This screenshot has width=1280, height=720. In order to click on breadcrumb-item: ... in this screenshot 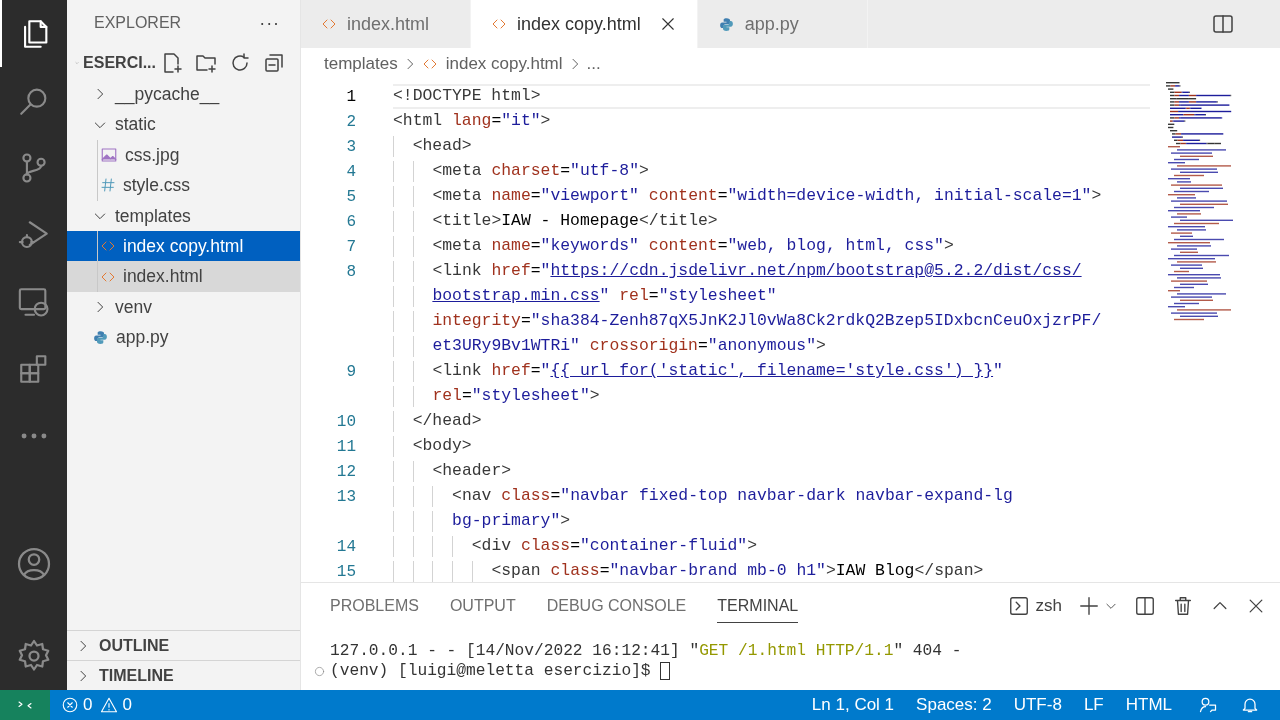, I will do `click(593, 64)`.